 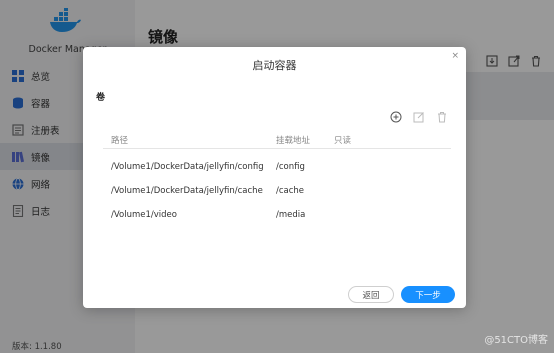 What do you see at coordinates (120, 141) in the screenshot?
I see `column-header-path: 路径` at bounding box center [120, 141].